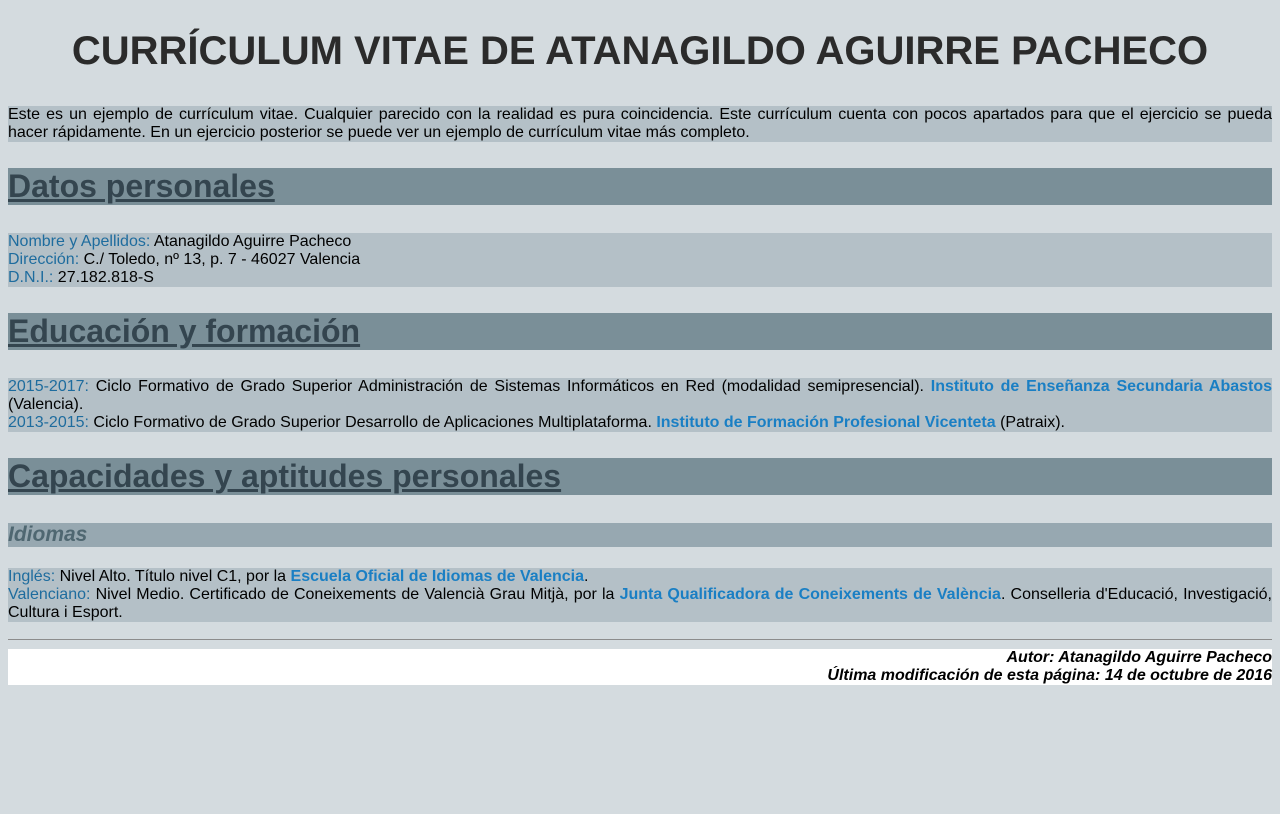  Describe the element at coordinates (103, 277) in the screenshot. I see `value-dni: 27.182.818-S` at that location.